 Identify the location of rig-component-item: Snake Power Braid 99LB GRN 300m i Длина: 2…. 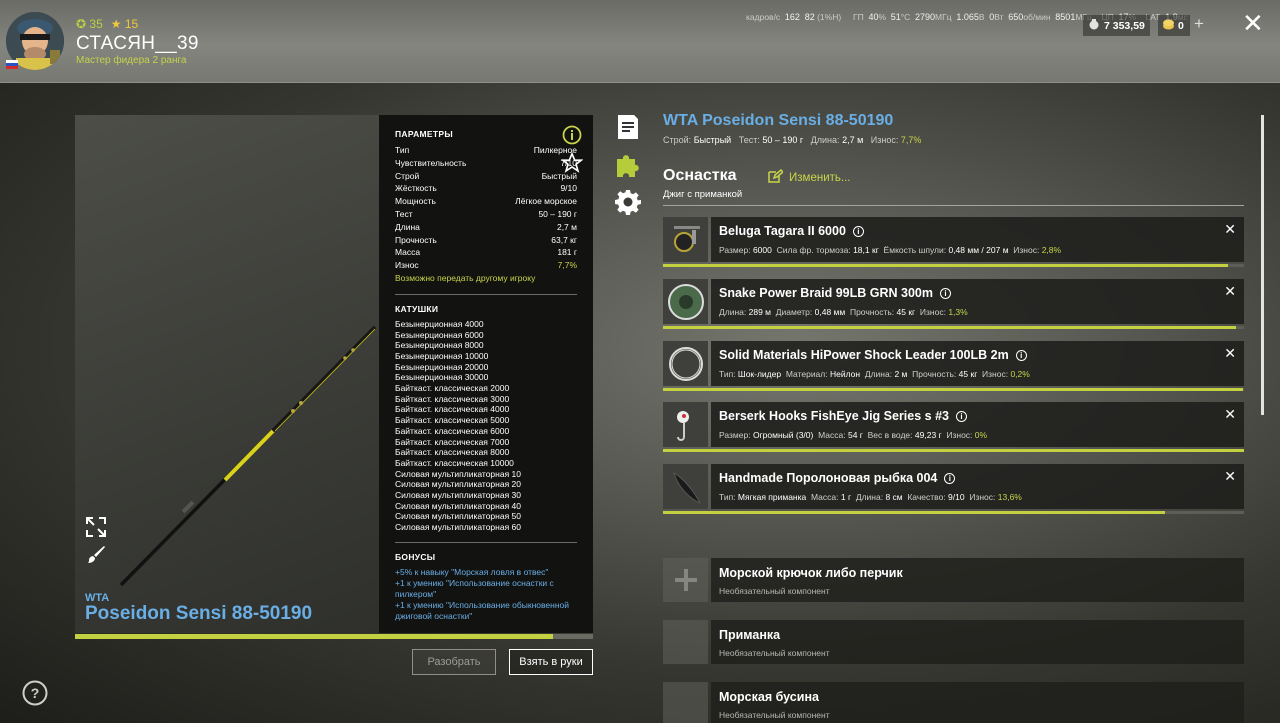
(953, 307).